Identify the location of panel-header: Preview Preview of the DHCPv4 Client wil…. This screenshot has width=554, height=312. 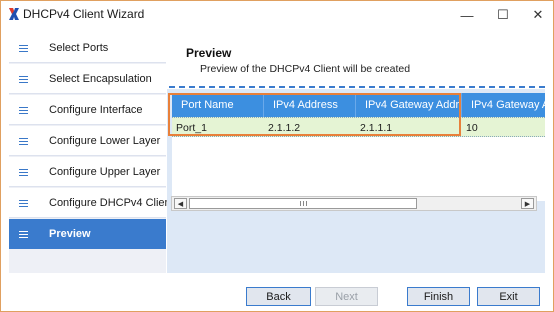
(356, 61).